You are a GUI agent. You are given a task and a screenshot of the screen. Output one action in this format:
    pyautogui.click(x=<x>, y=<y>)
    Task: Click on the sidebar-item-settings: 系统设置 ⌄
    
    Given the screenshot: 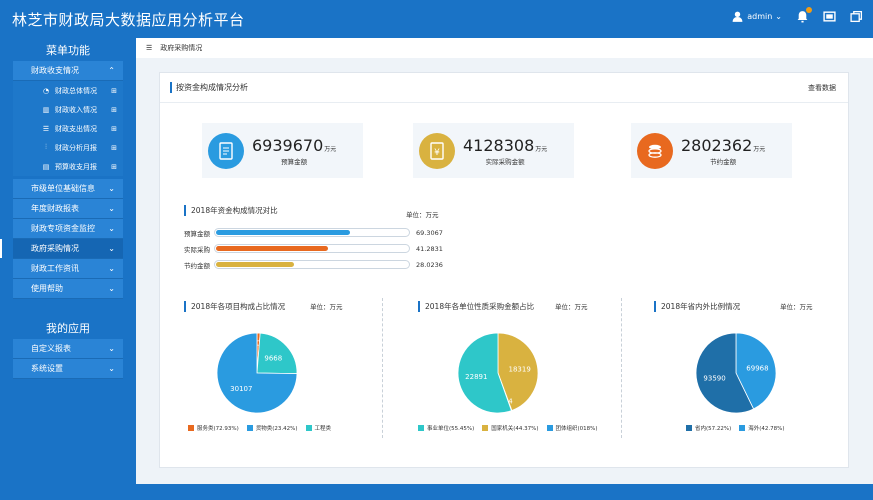 What is the action you would take?
    pyautogui.click(x=68, y=369)
    